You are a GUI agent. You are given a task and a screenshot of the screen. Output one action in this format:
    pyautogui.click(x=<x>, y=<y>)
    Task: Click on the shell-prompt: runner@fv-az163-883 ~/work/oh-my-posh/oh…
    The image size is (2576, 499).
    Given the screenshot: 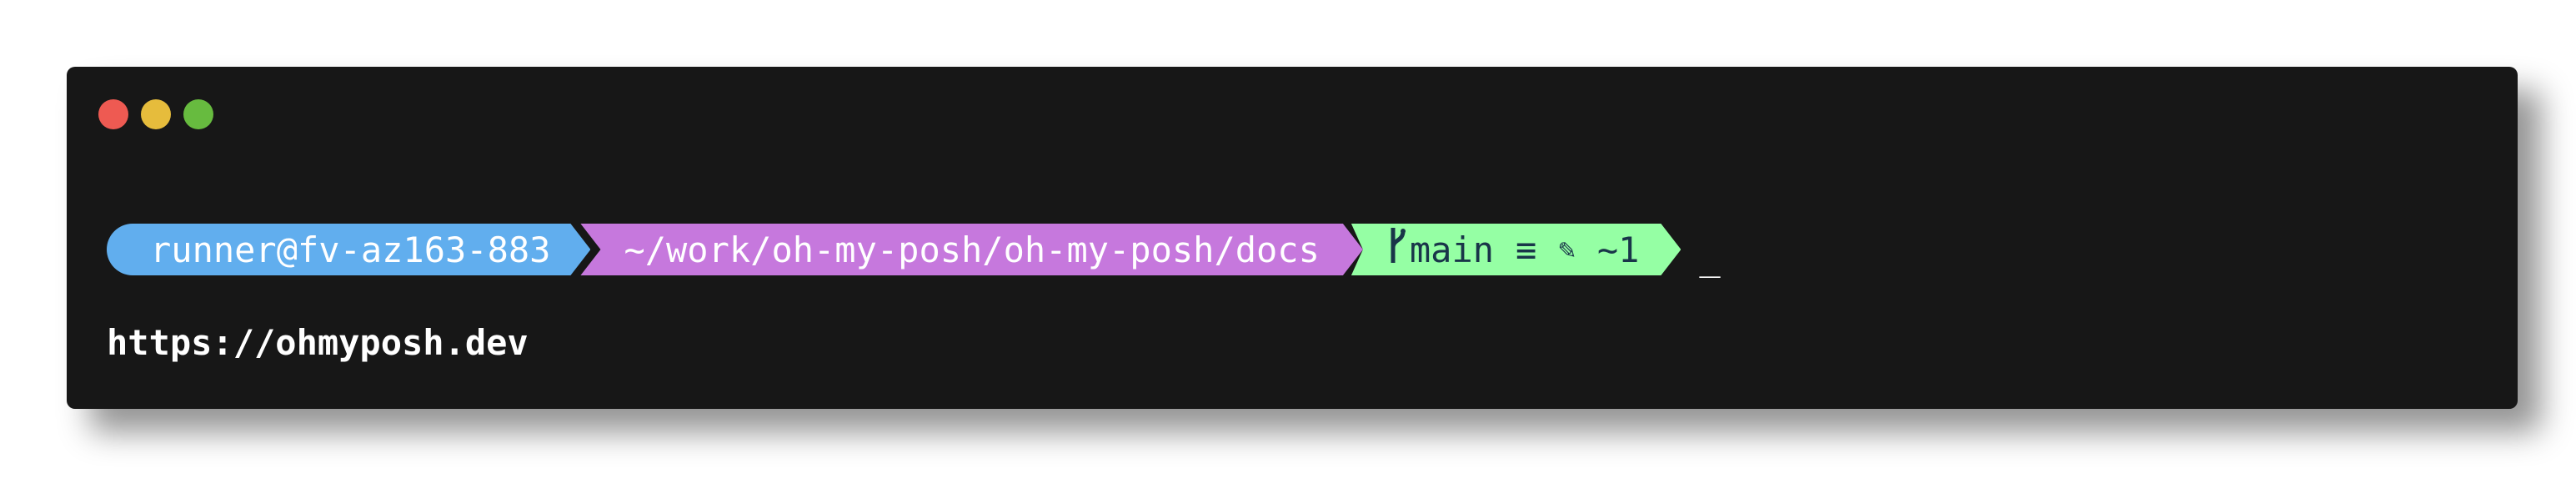 What is the action you would take?
    pyautogui.click(x=914, y=249)
    